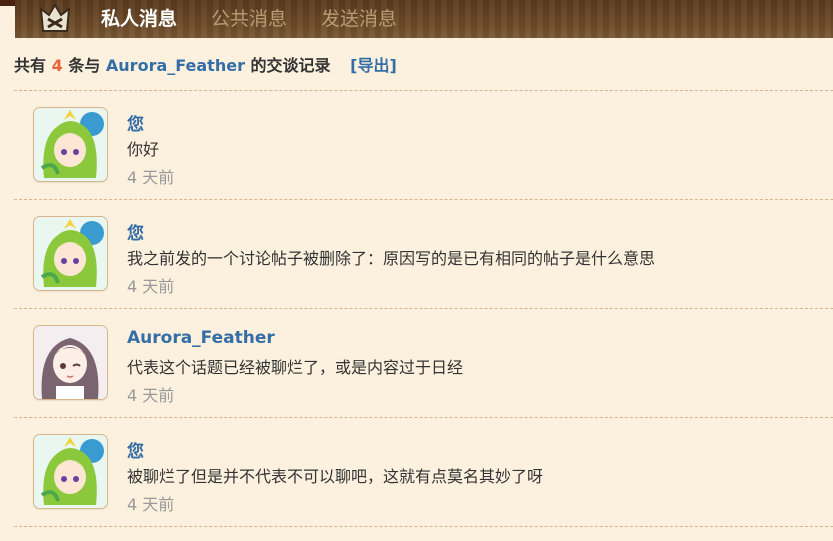  I want to click on message-tab-bar: 私人消息 公共消息 发送消息, so click(424, 19).